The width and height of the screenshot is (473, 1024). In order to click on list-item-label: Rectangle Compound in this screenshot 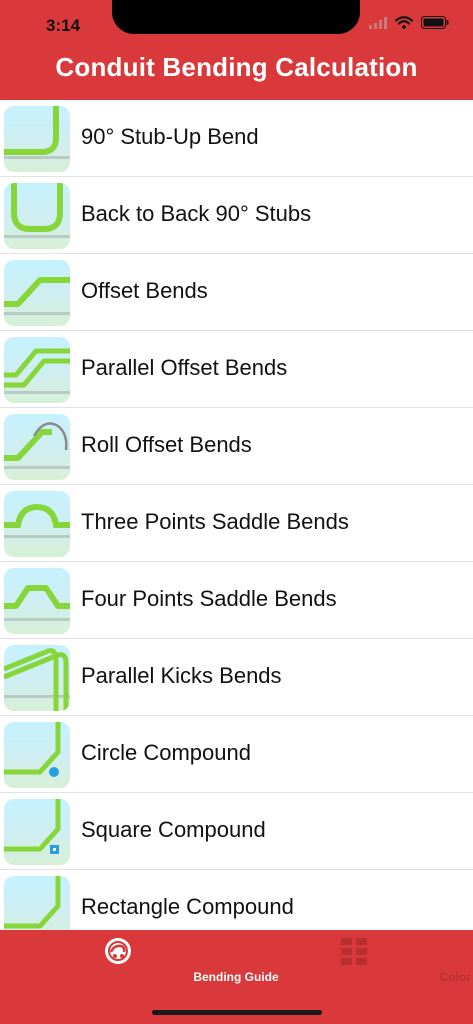, I will do `click(187, 906)`.